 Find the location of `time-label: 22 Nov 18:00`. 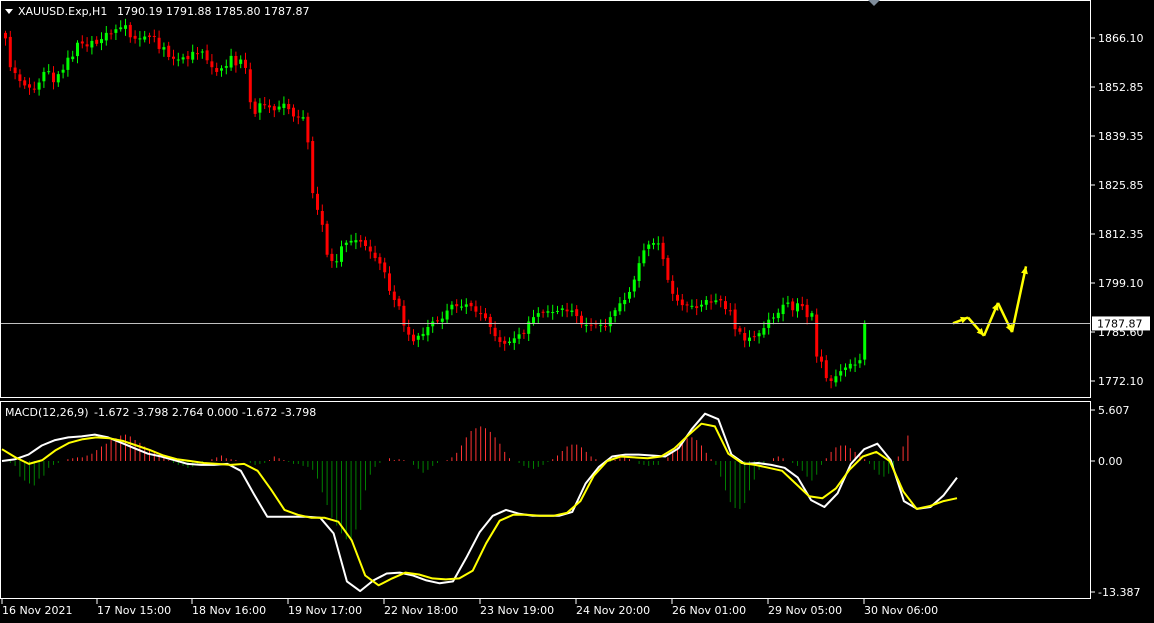

time-label: 22 Nov 18:00 is located at coordinates (421, 610).